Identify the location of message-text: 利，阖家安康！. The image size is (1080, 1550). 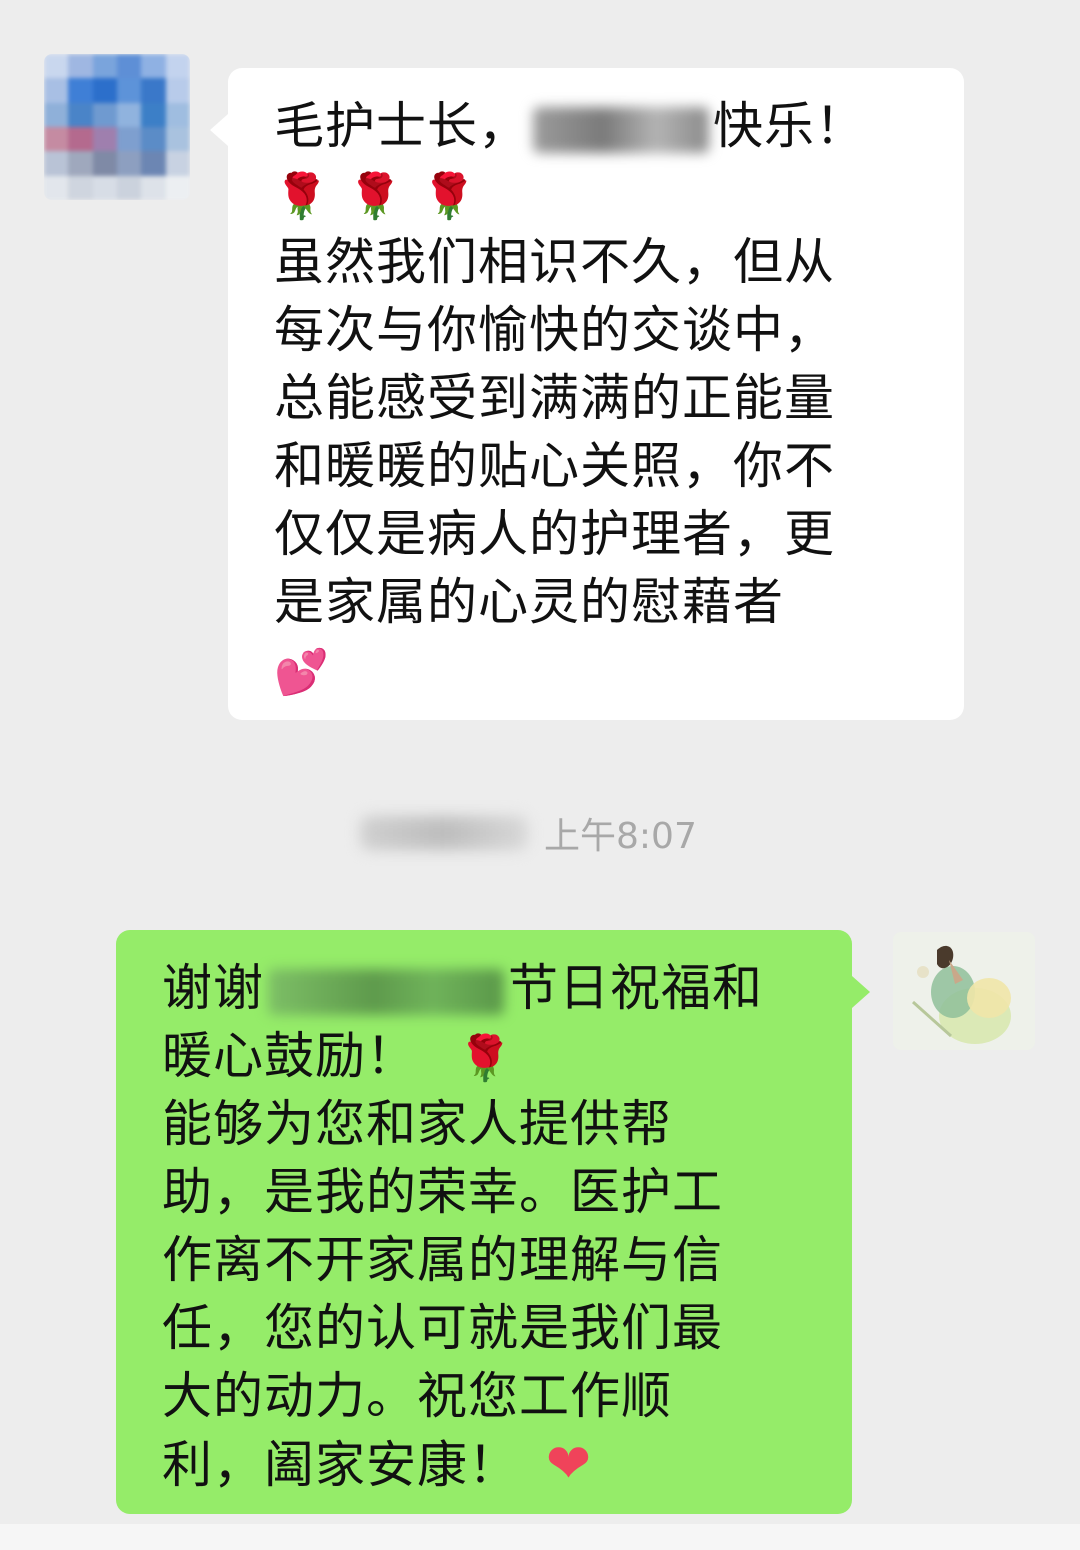
(340, 1465).